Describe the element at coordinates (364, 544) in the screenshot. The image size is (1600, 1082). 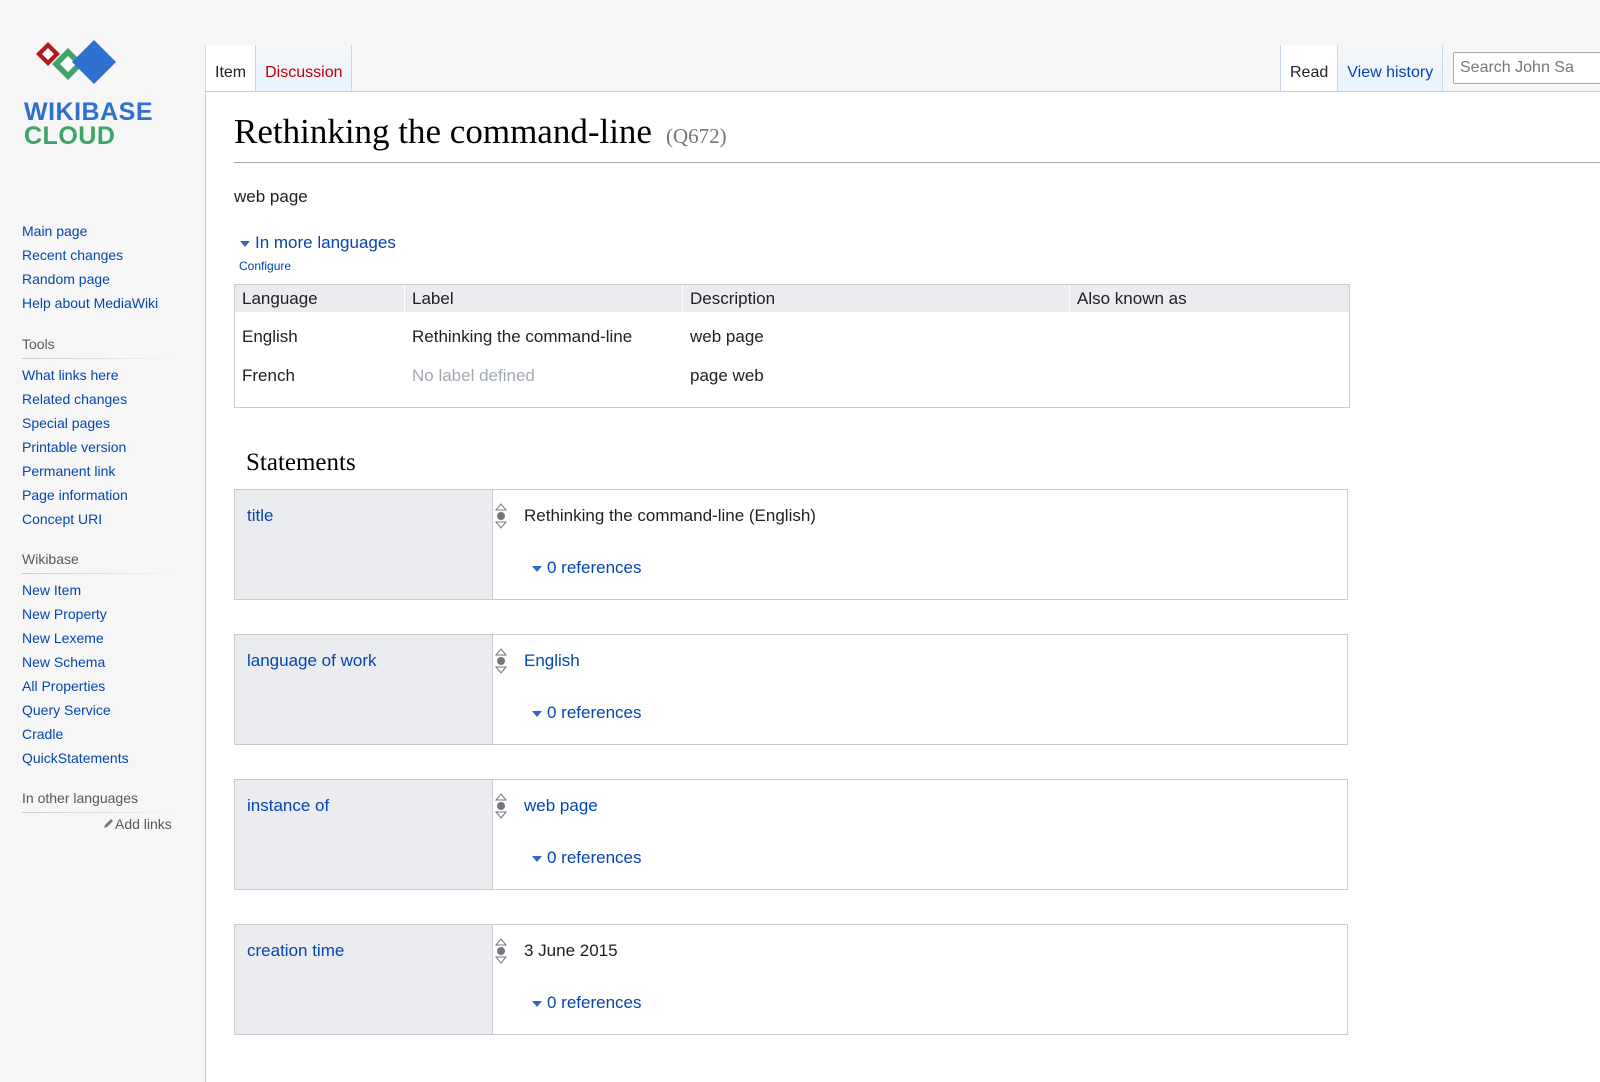
I see `property-cell: title` at that location.